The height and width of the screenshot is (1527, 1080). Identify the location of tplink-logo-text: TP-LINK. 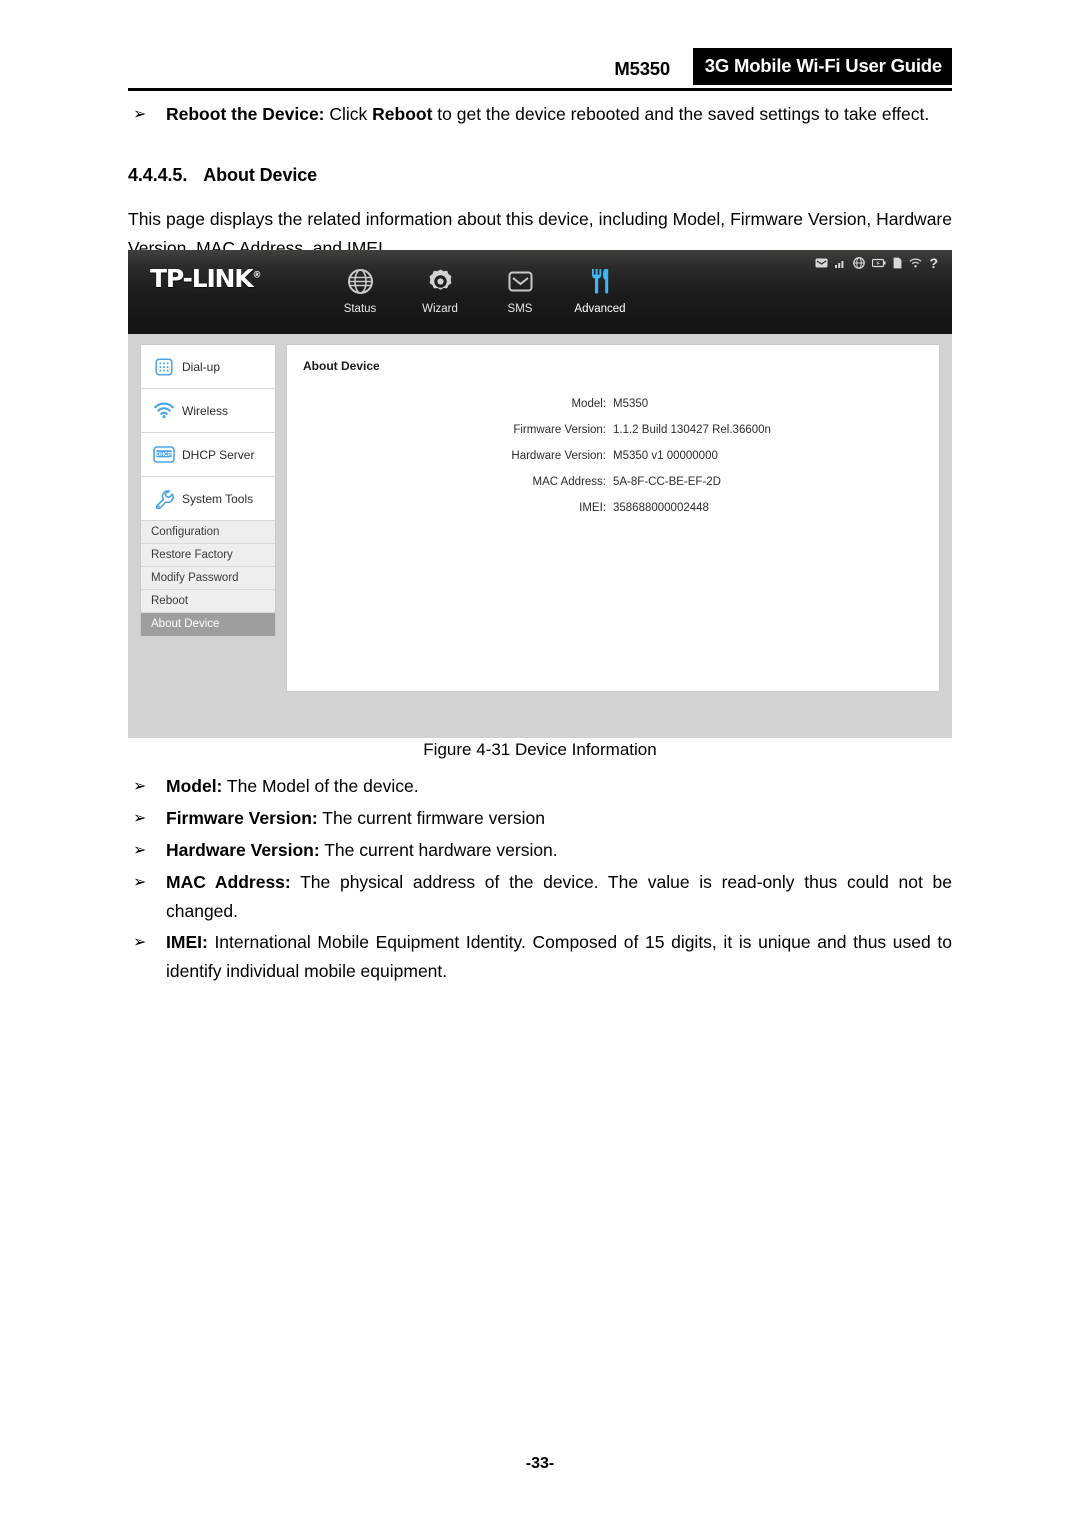
(202, 278).